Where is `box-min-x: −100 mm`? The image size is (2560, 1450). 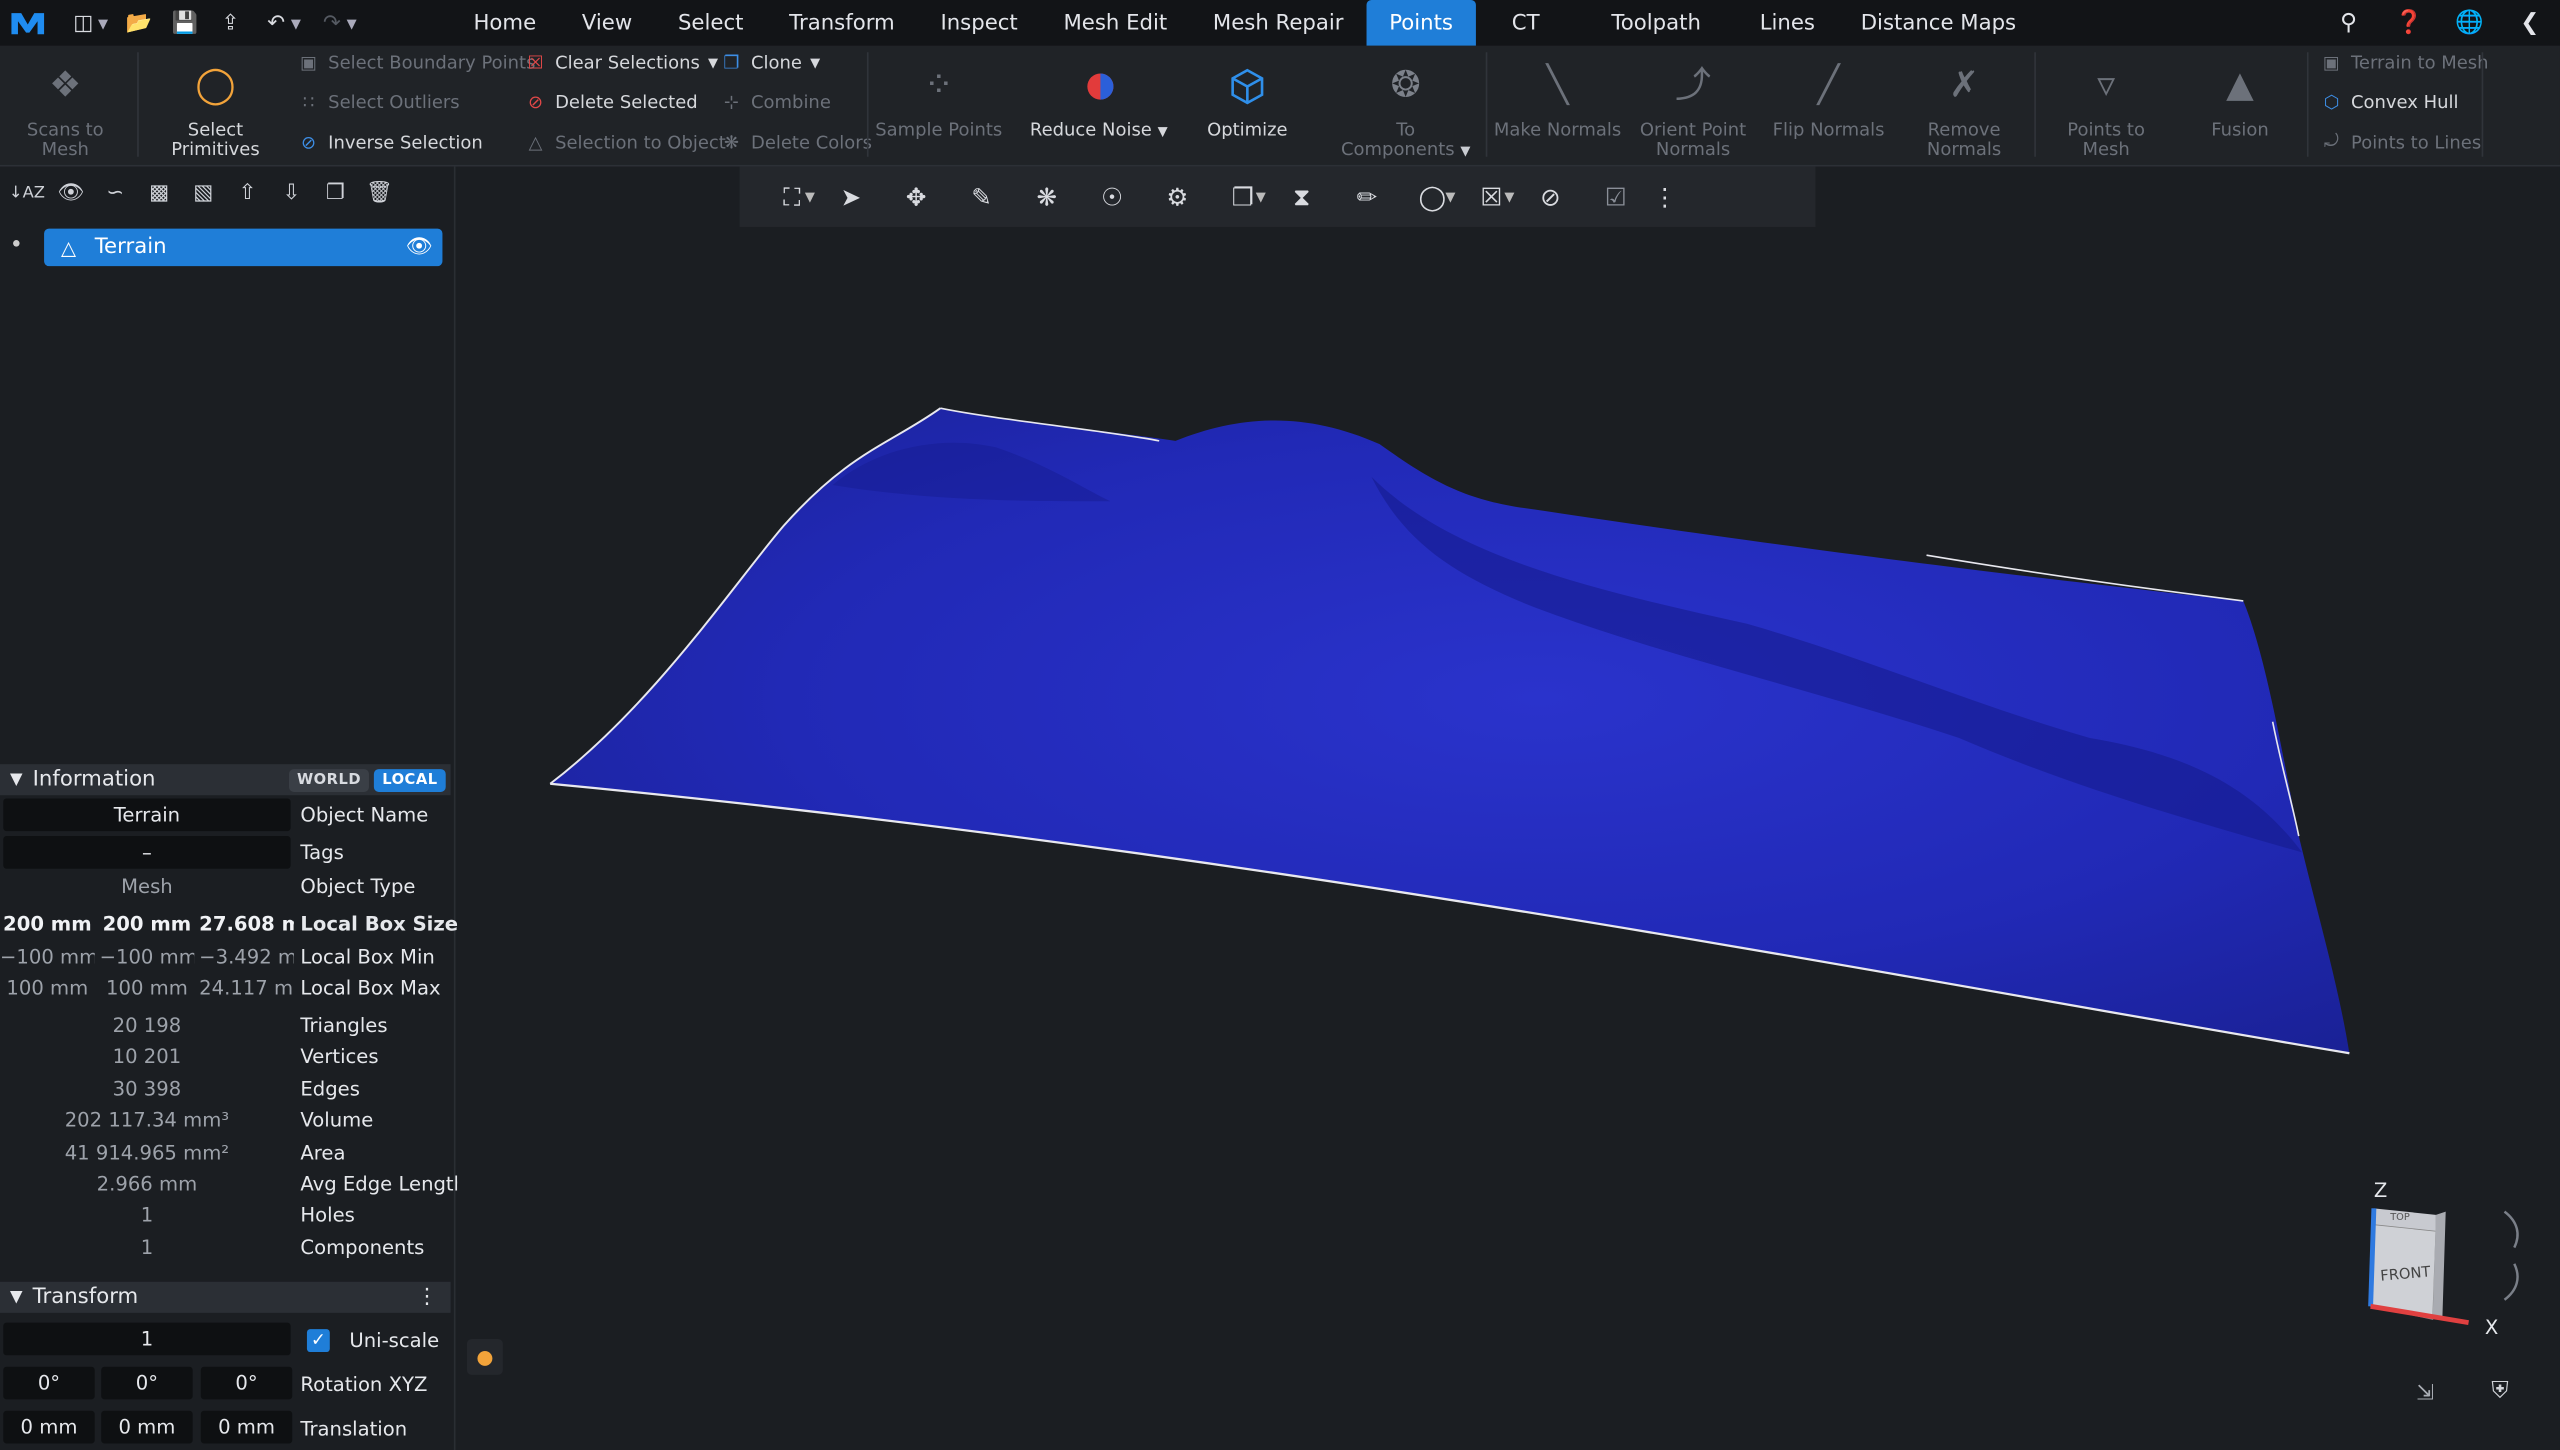 box-min-x: −100 mm is located at coordinates (47, 956).